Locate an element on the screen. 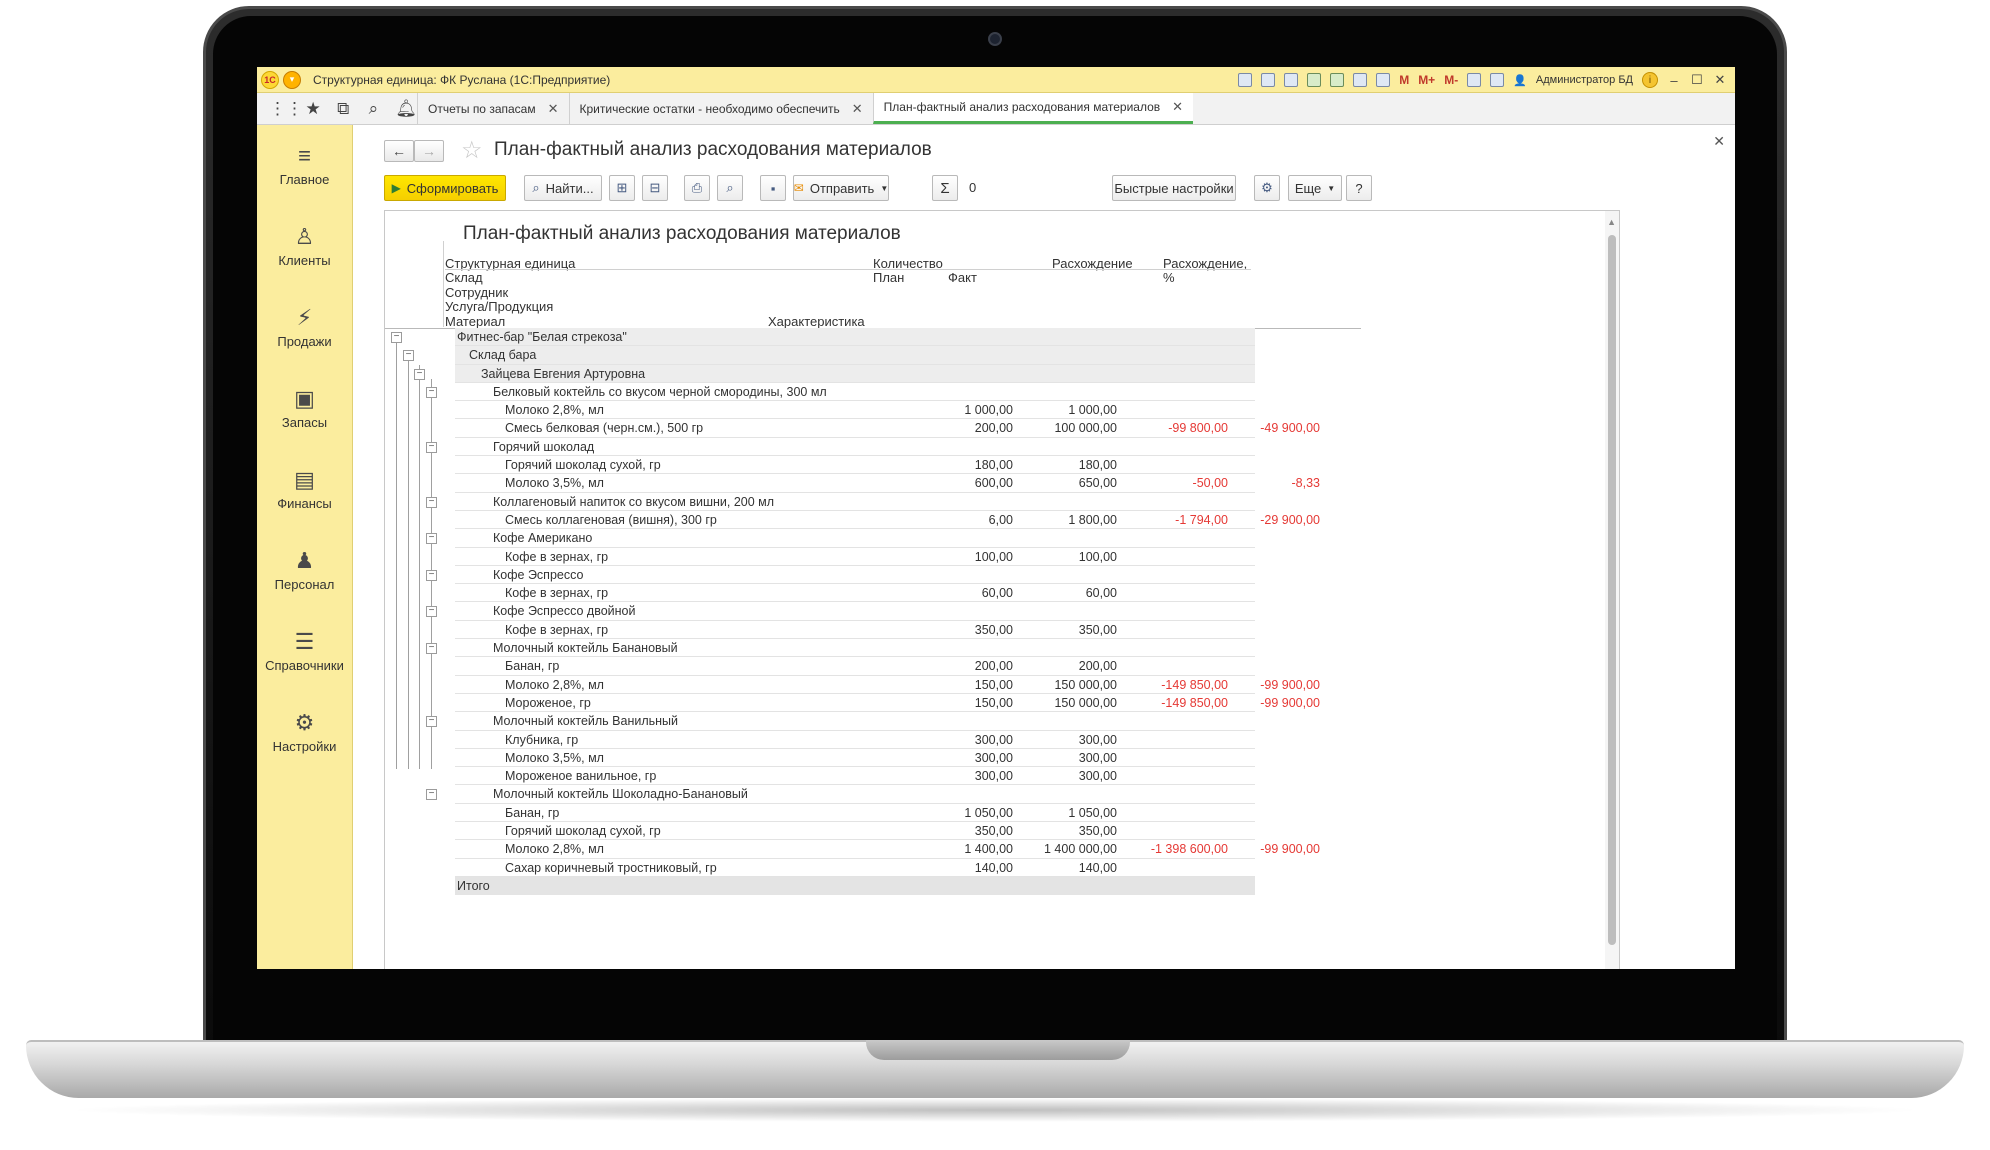  sidebar-item-catalogs: ☰ Справочники is located at coordinates (304, 651).